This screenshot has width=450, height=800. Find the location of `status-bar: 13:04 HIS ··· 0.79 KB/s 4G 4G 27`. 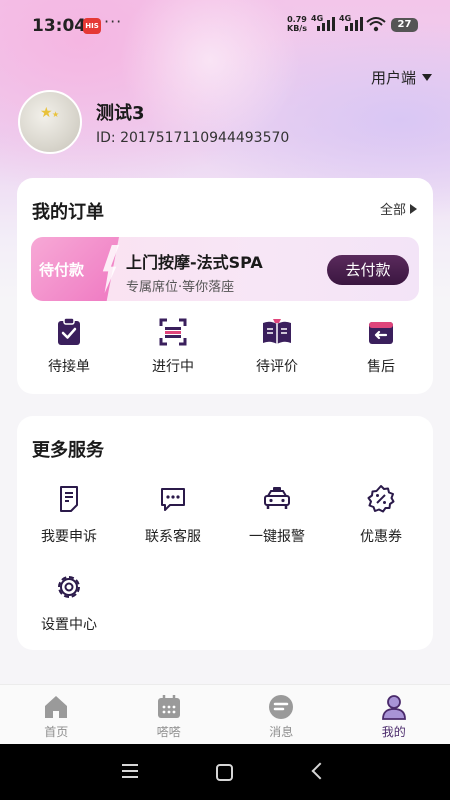

status-bar: 13:04 HIS ··· 0.79 KB/s 4G 4G 27 is located at coordinates (225, 26).